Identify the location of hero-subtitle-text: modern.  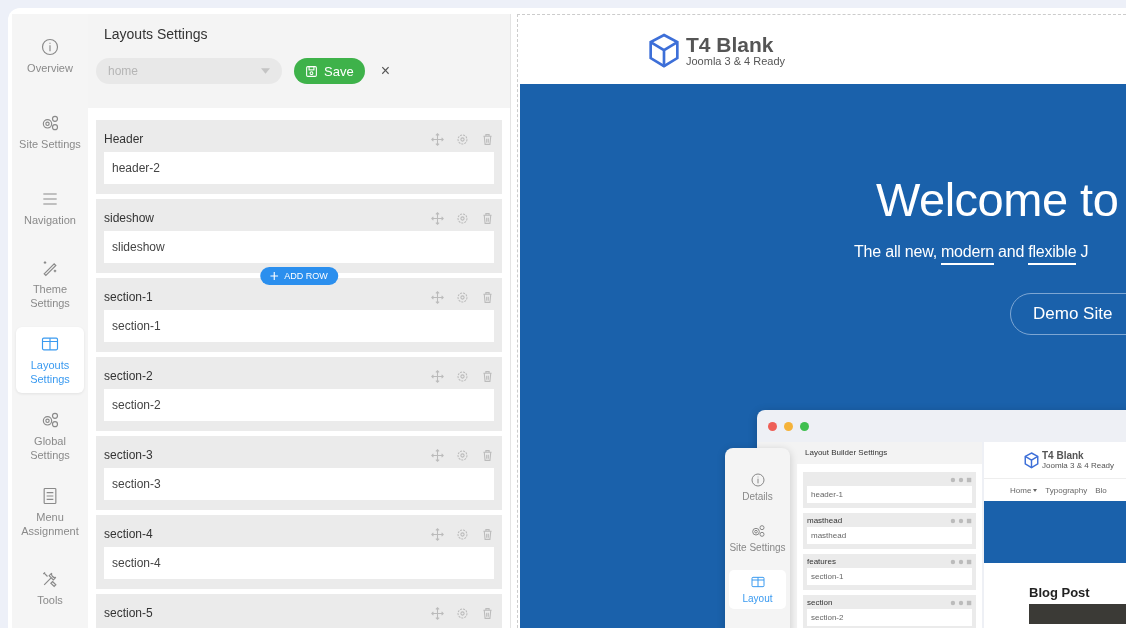
(968, 254).